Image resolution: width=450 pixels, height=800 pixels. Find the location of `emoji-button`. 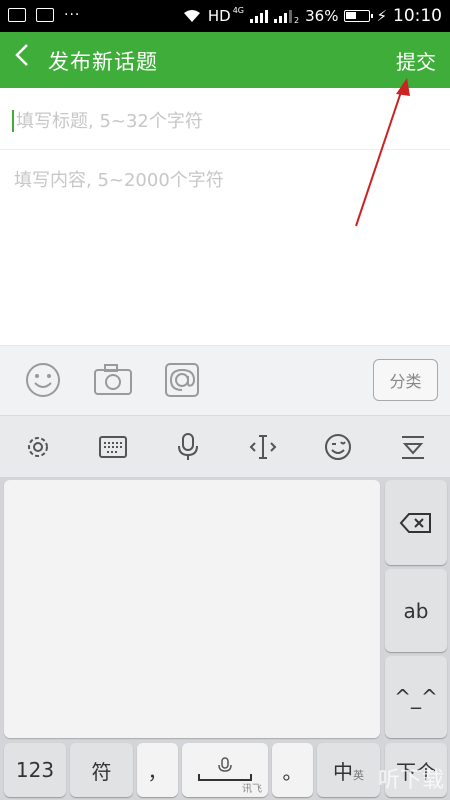

emoji-button is located at coordinates (43, 380).